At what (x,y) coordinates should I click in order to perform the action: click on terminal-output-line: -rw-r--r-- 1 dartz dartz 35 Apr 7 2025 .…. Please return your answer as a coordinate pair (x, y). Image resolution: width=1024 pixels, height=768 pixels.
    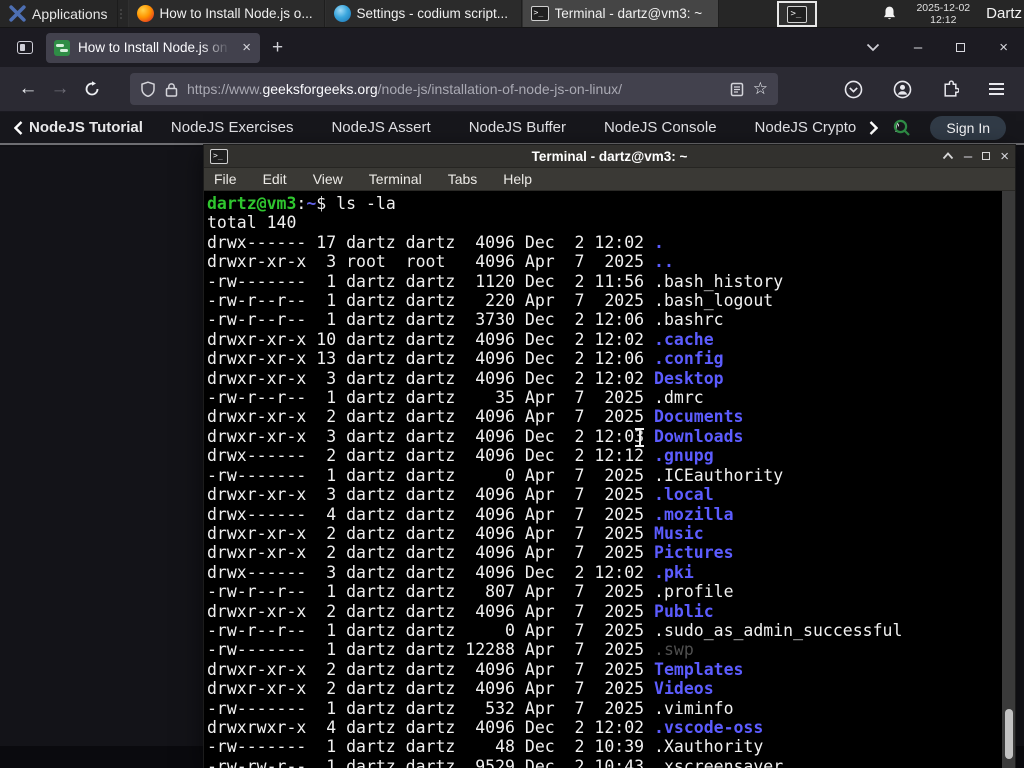
    Looking at the image, I should click on (455, 398).